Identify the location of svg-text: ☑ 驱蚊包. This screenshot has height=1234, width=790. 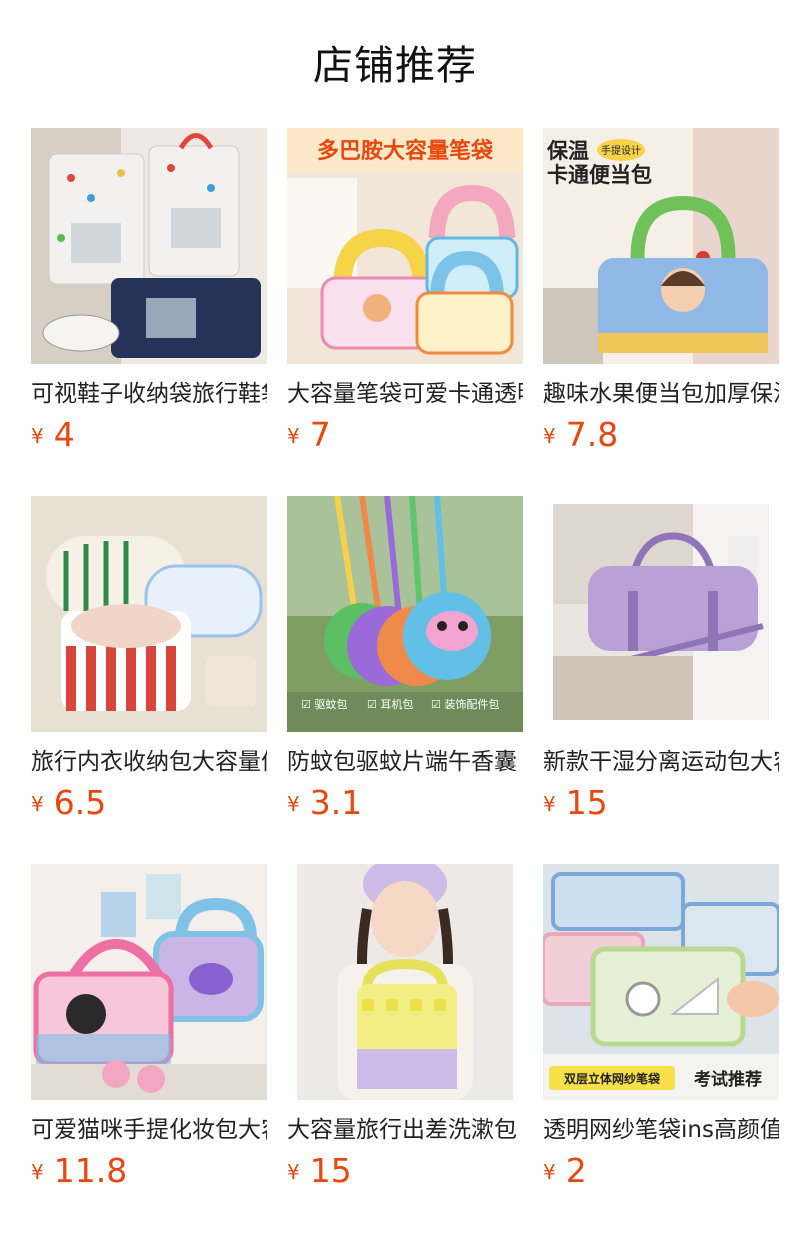
(324, 704).